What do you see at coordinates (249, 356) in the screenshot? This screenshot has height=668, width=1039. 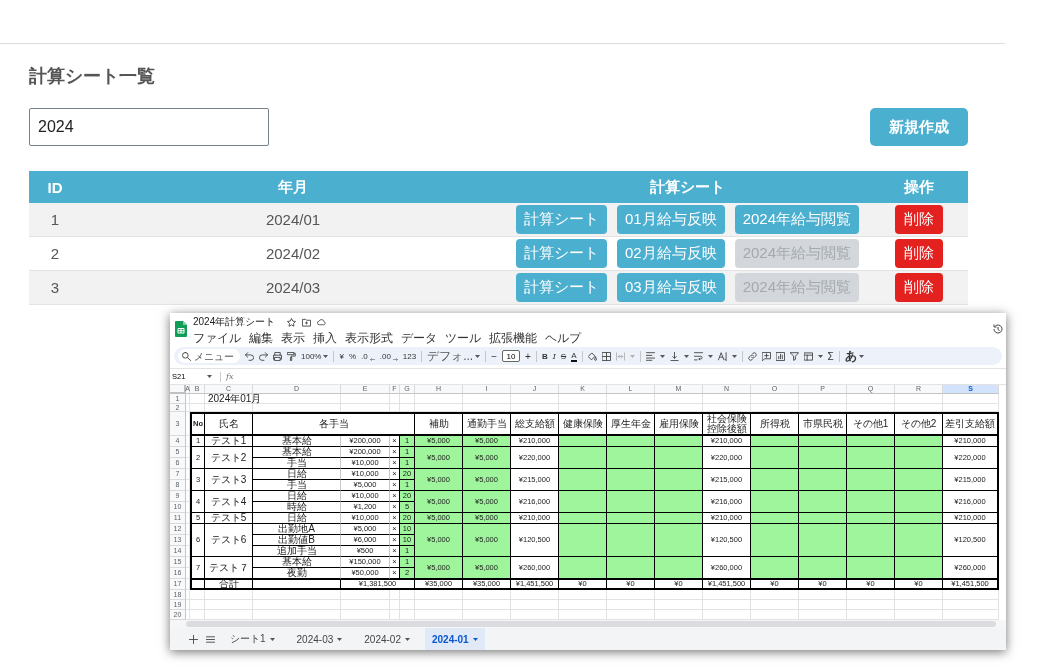 I see `undo-icon` at bounding box center [249, 356].